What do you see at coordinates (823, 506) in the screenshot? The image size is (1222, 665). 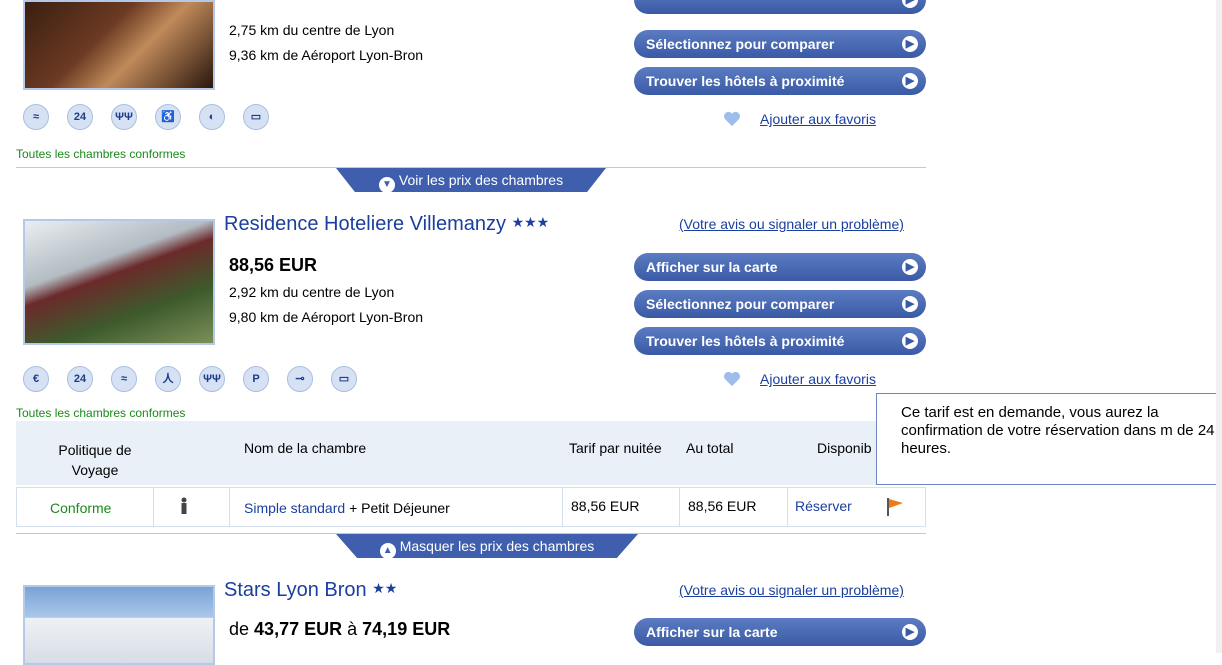 I see `reserve-link: Réserver` at bounding box center [823, 506].